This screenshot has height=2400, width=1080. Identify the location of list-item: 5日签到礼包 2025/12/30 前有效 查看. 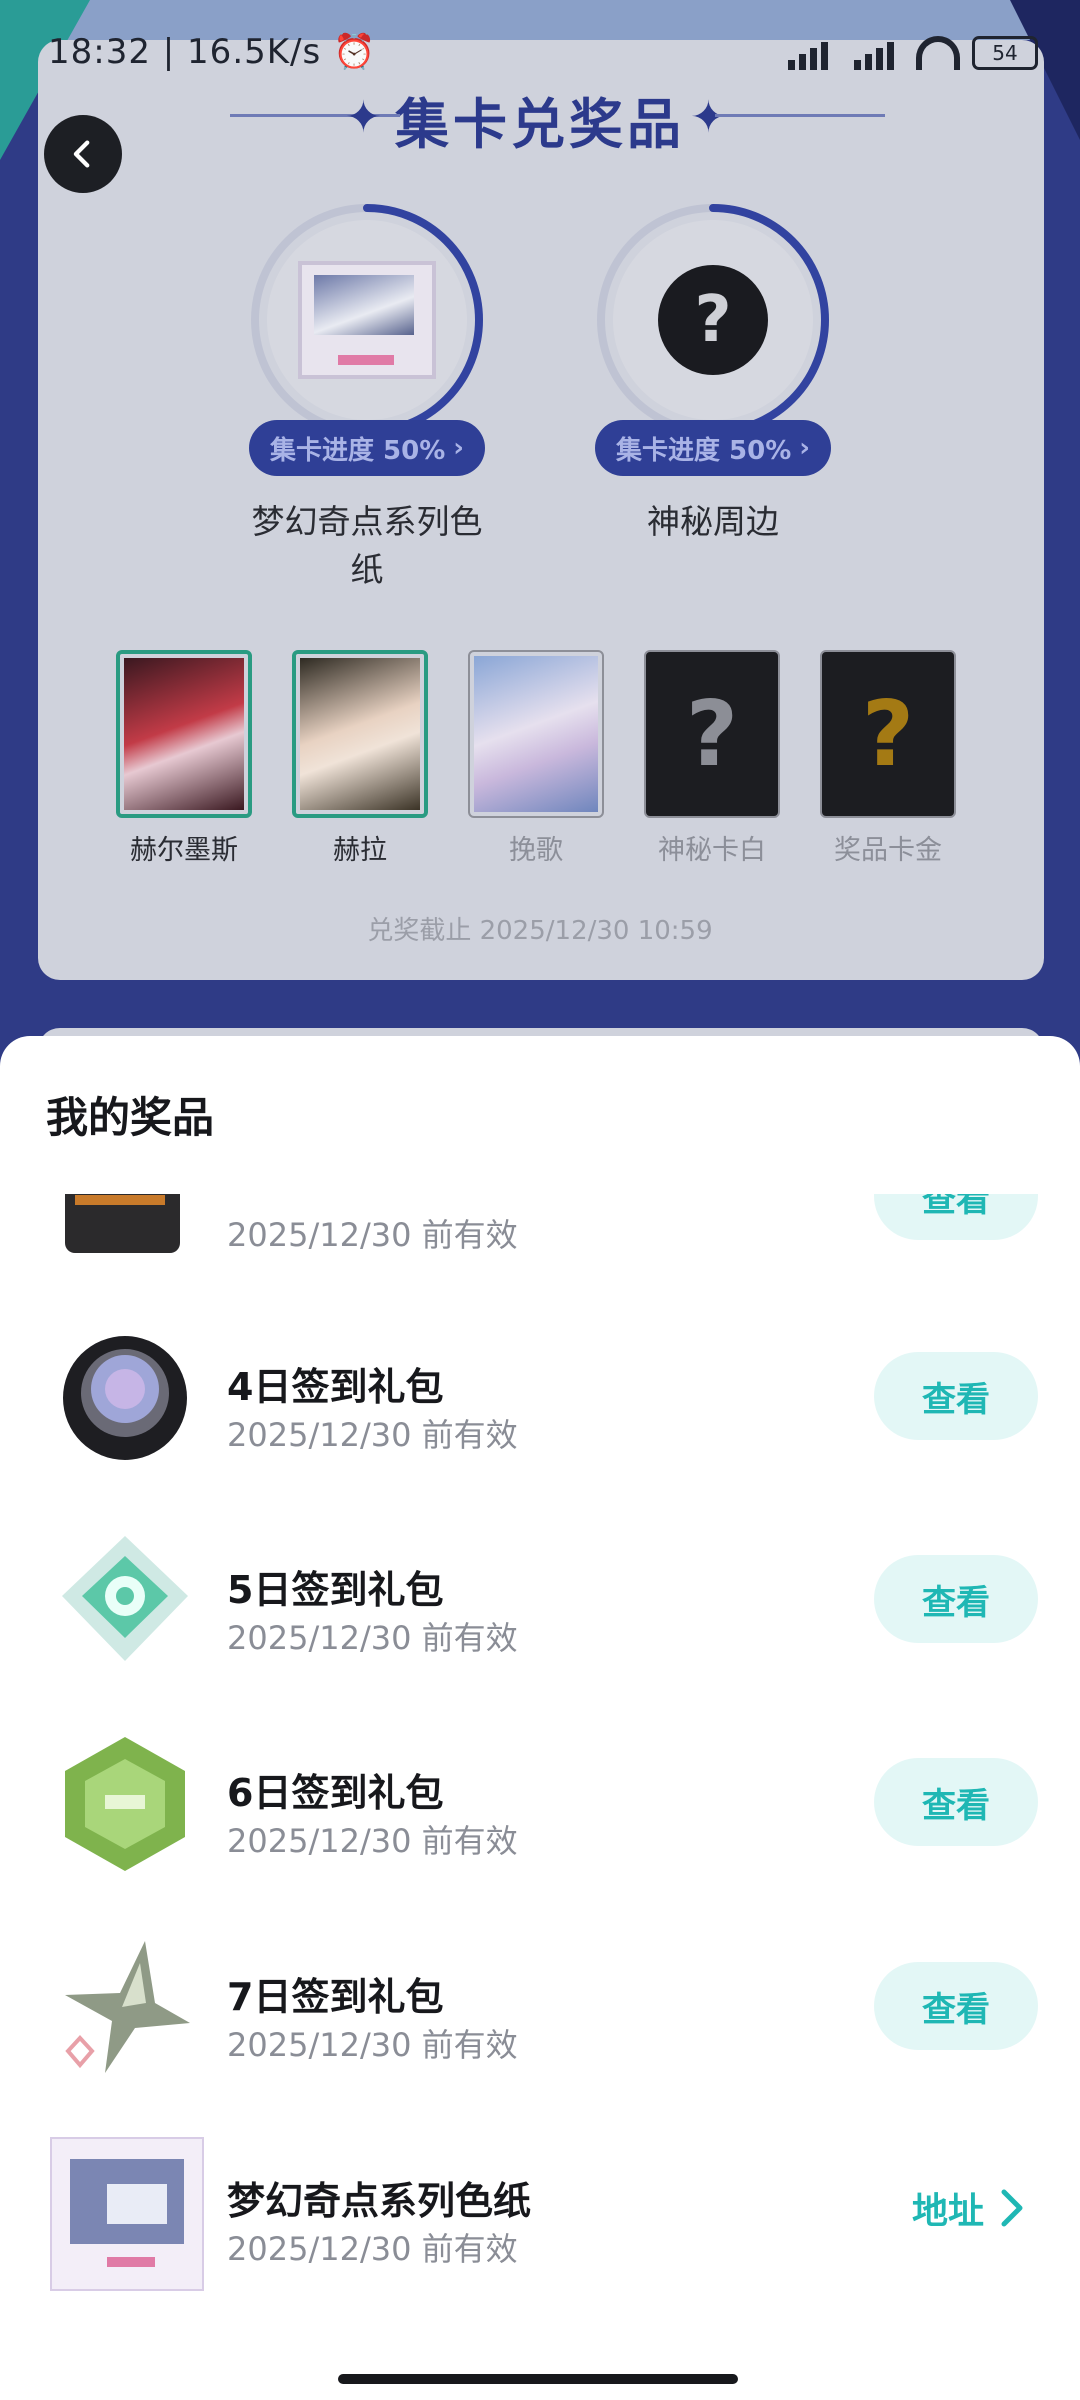
(540, 1601).